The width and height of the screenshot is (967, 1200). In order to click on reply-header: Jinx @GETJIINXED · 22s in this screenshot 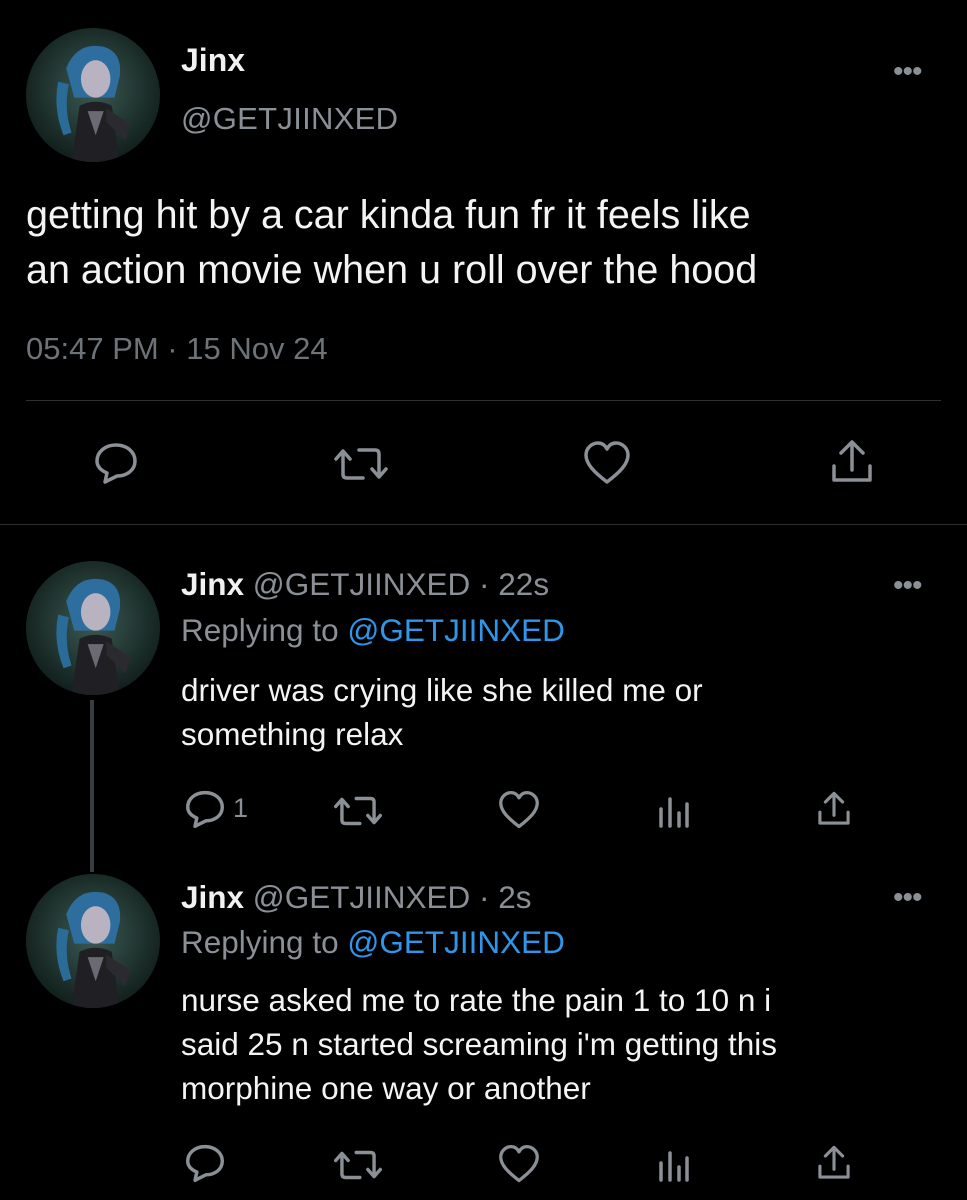, I will do `click(365, 584)`.